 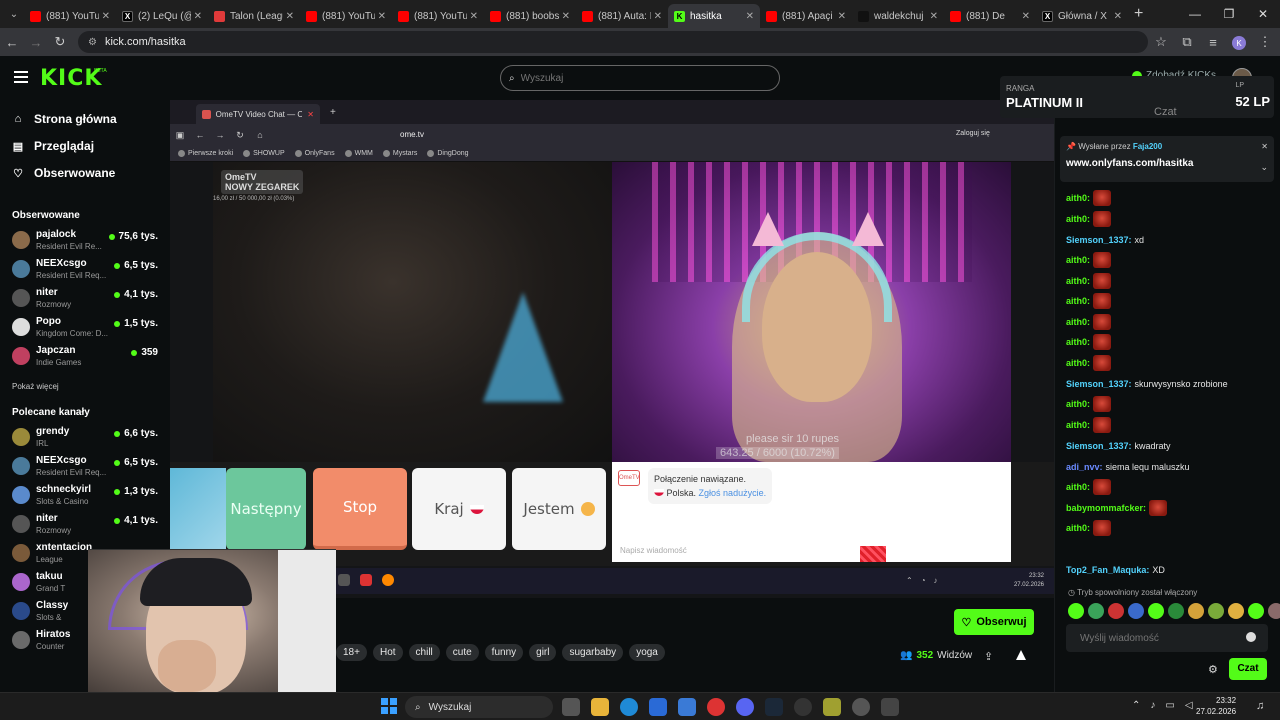 What do you see at coordinates (87, 330) in the screenshot?
I see `sidebar-channel: Popo Kingdom Come: D... 1,5 tys.` at bounding box center [87, 330].